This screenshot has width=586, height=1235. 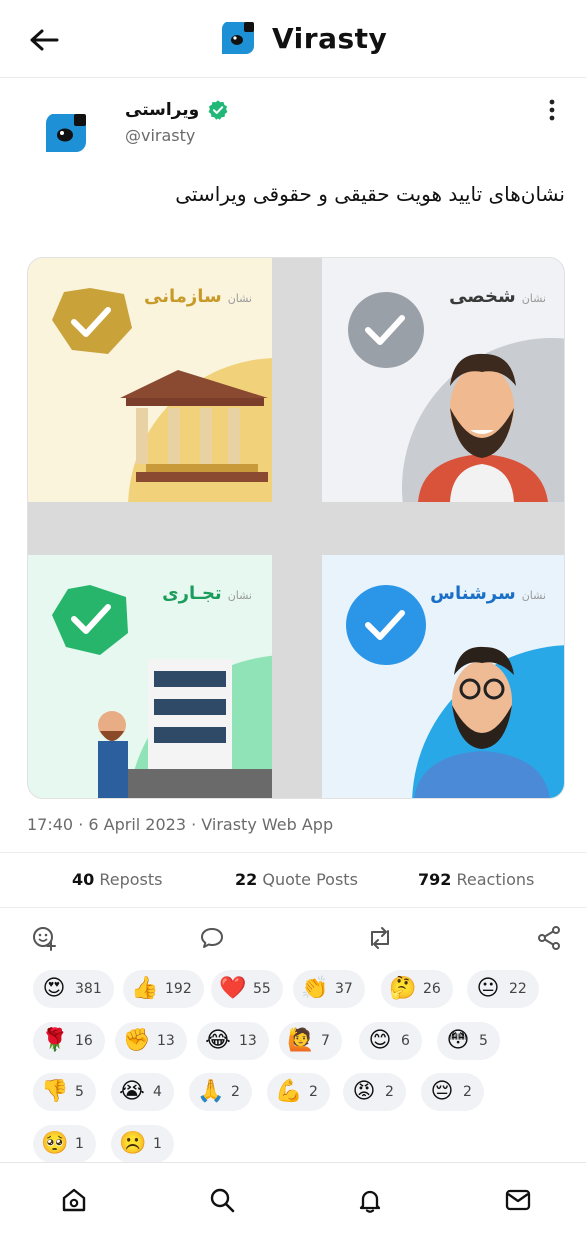 I want to click on reaction-chip: 🌹 16, so click(x=69, y=1041).